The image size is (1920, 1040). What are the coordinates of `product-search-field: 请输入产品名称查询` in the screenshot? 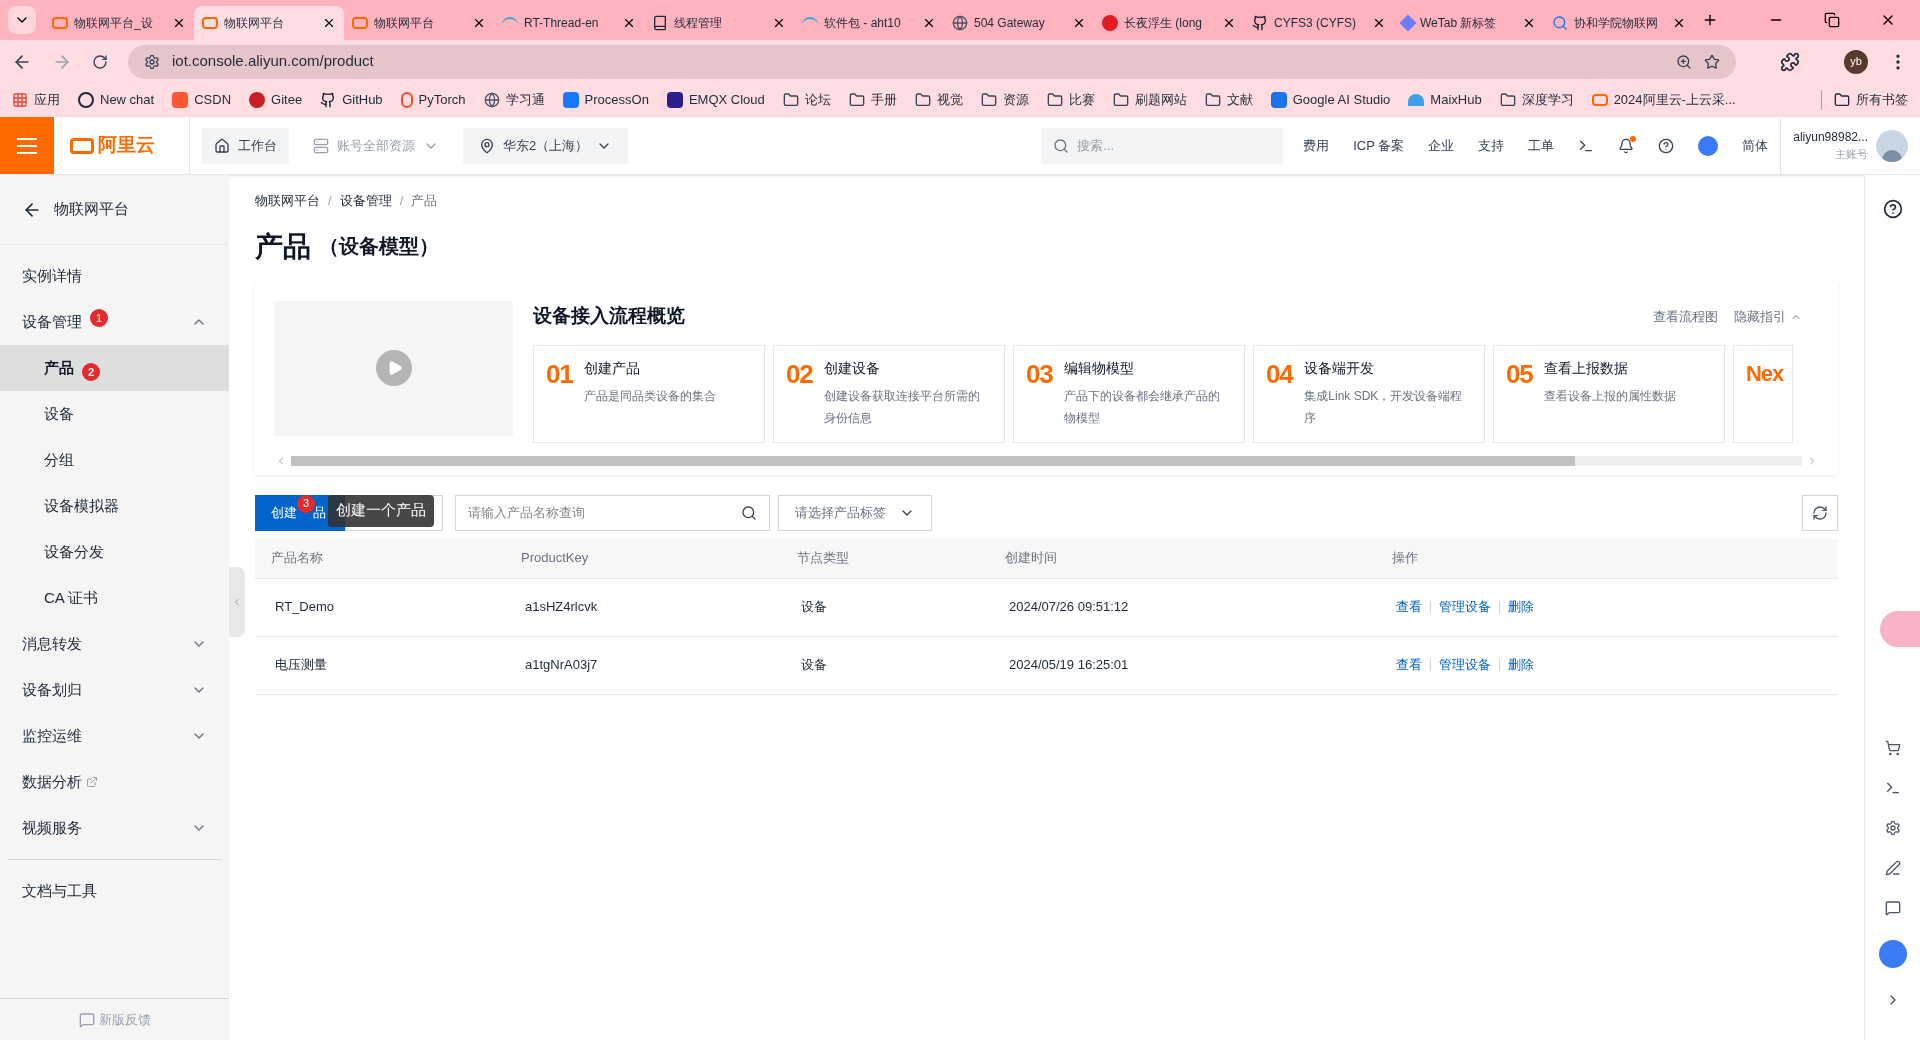 It's located at (612, 512).